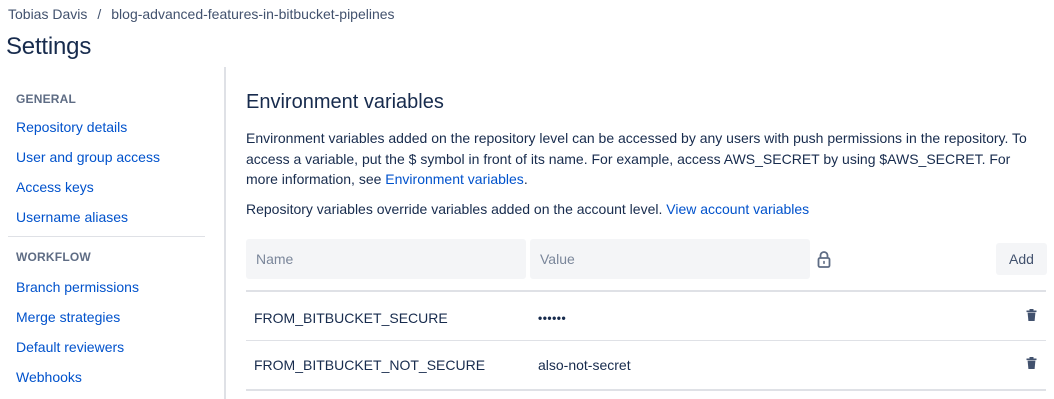  I want to click on variable-name: FROM_BITBUCKET_NOT_SECURE, so click(370, 365).